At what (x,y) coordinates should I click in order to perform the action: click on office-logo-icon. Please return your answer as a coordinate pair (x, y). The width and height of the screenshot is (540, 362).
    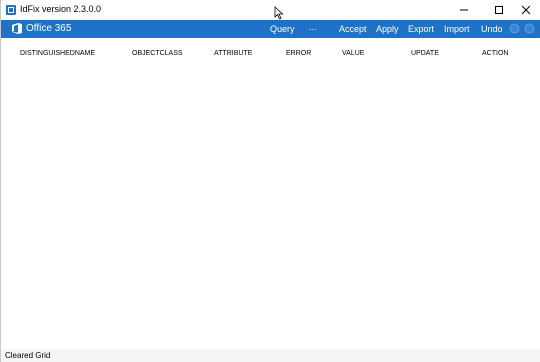
    Looking at the image, I should click on (17, 28).